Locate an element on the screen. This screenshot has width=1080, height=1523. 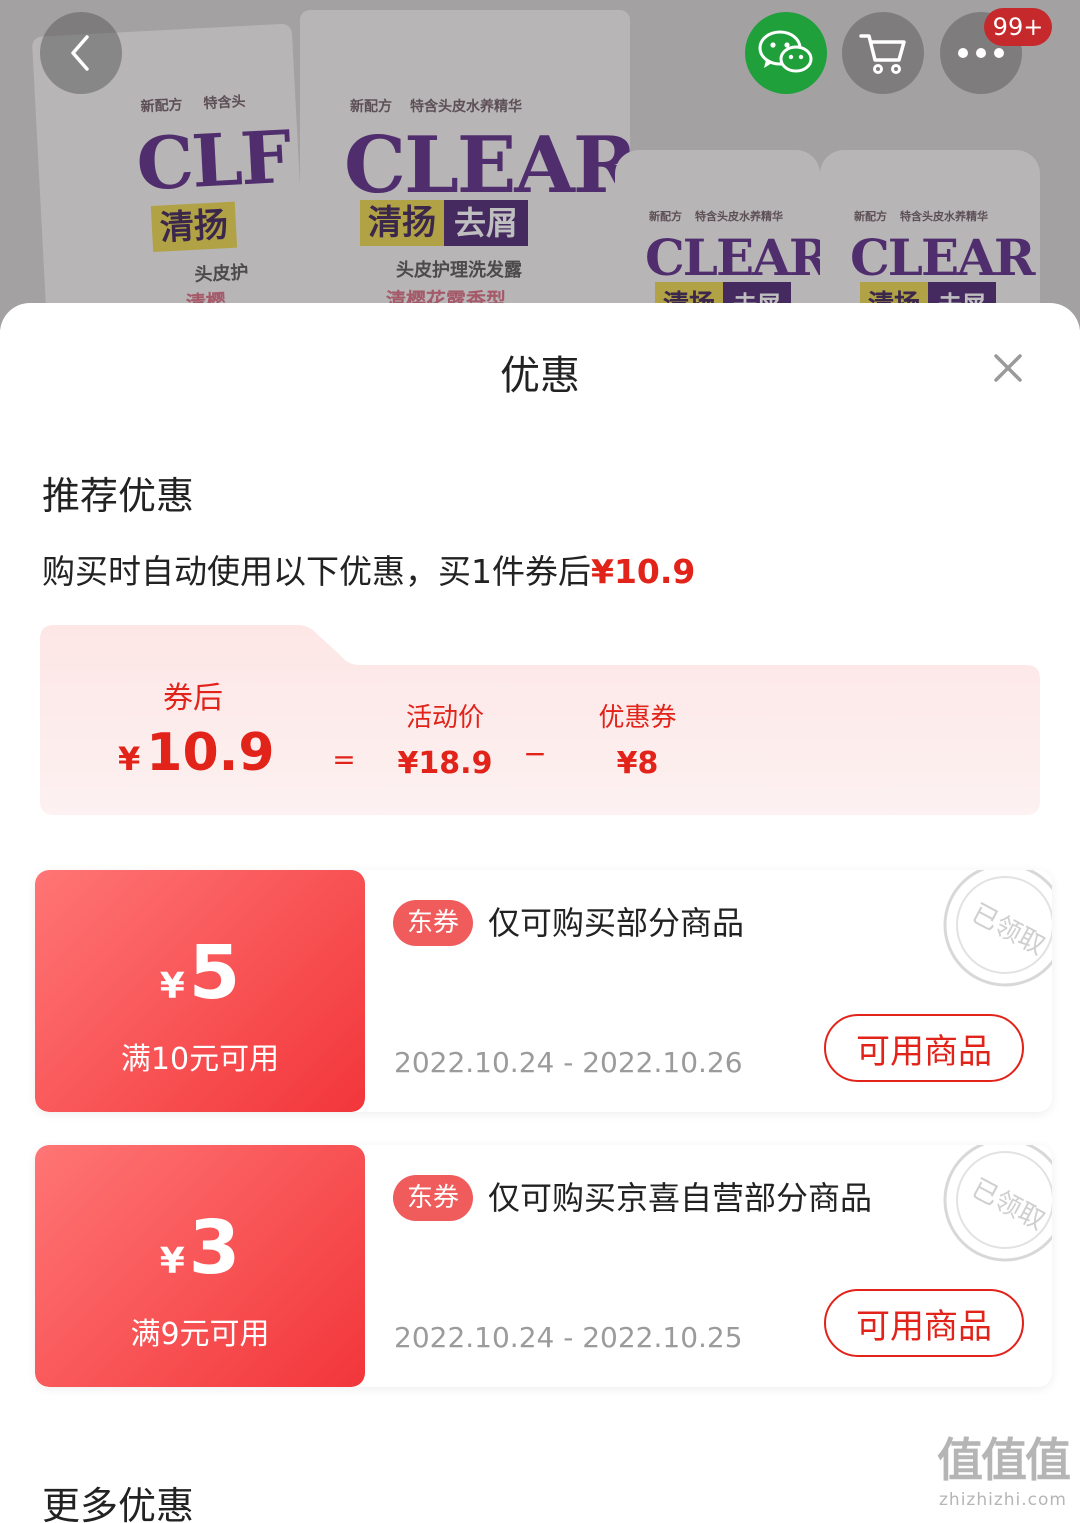
close-button is located at coordinates (1008, 368).